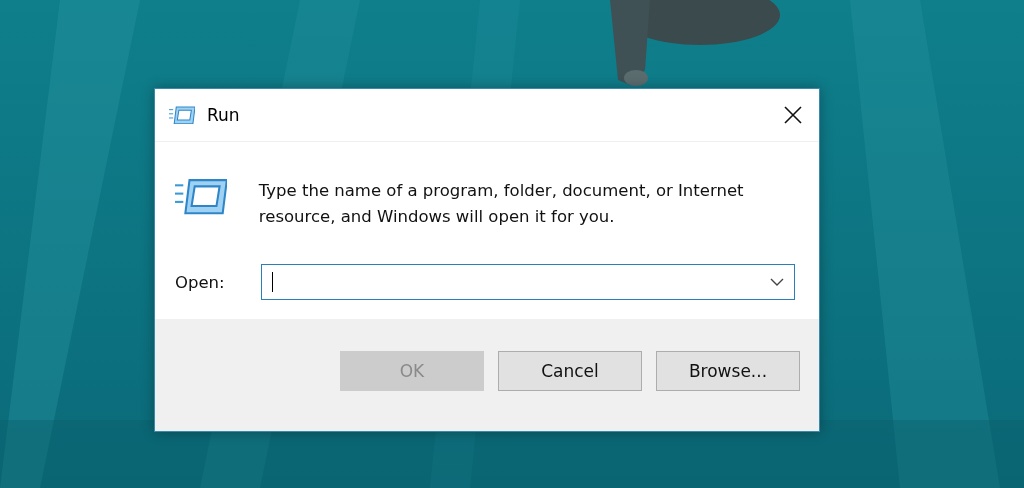 This screenshot has height=488, width=1024. I want to click on cancel-button: Cancel, so click(570, 371).